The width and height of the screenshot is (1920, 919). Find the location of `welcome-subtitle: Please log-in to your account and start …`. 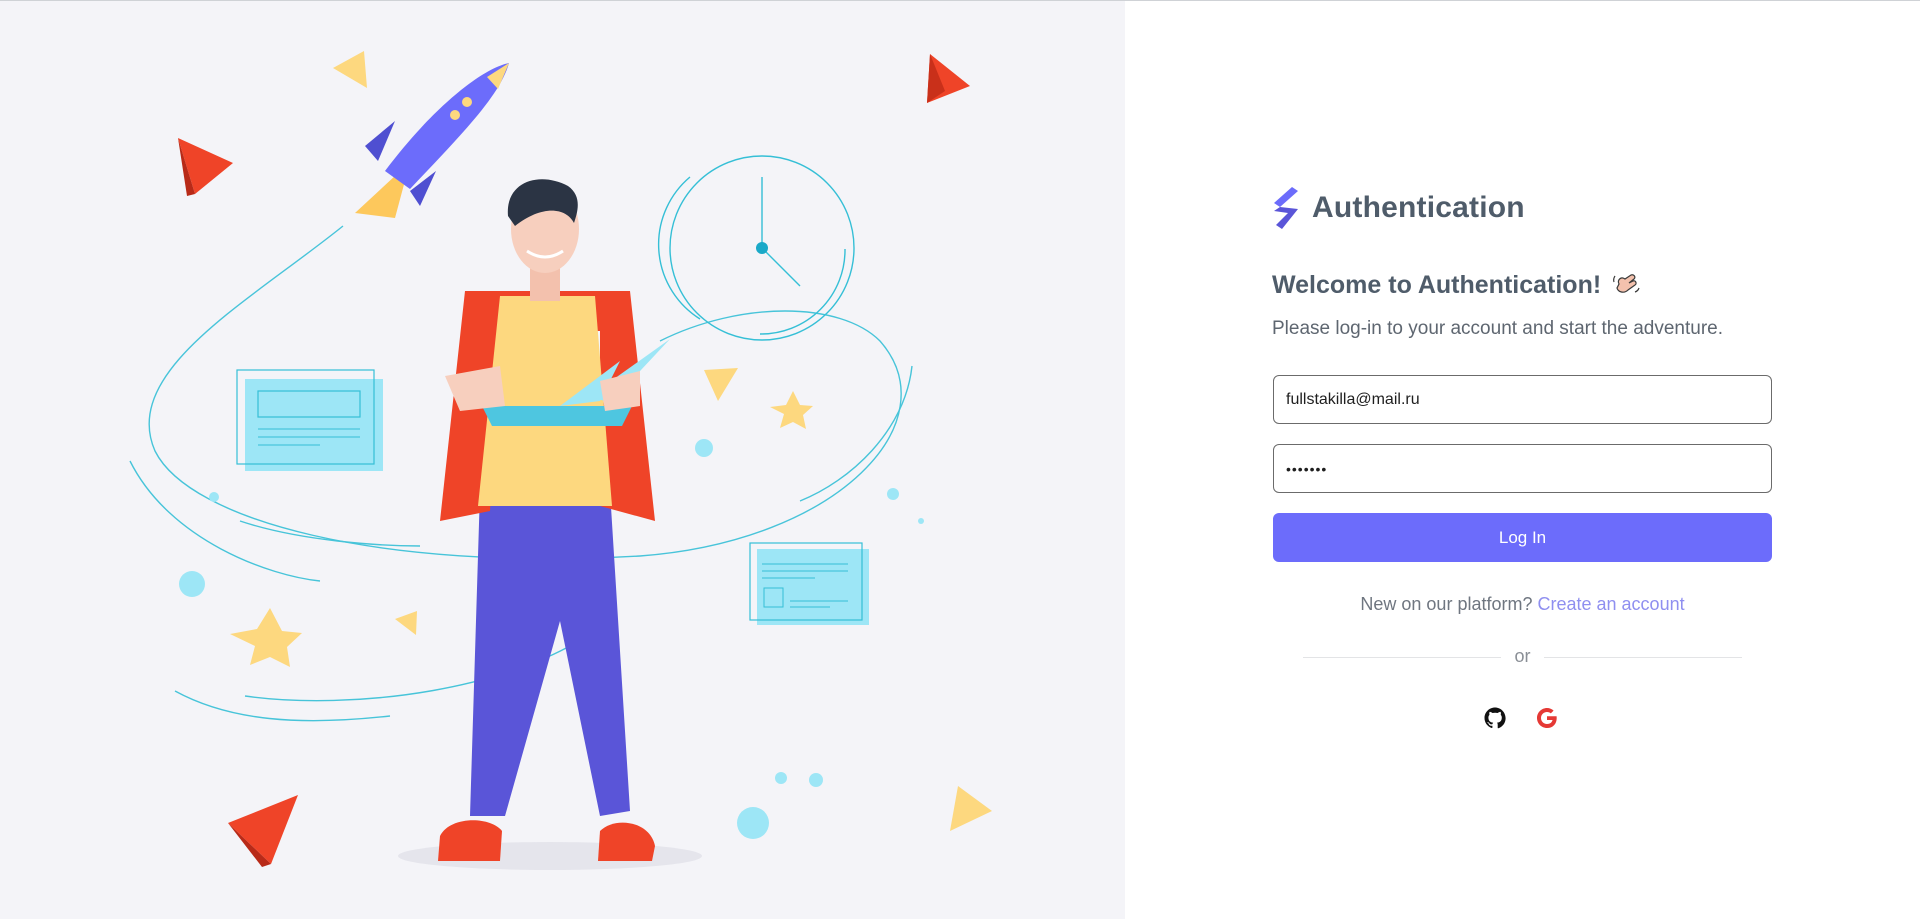

welcome-subtitle: Please log-in to your account and start … is located at coordinates (1497, 328).